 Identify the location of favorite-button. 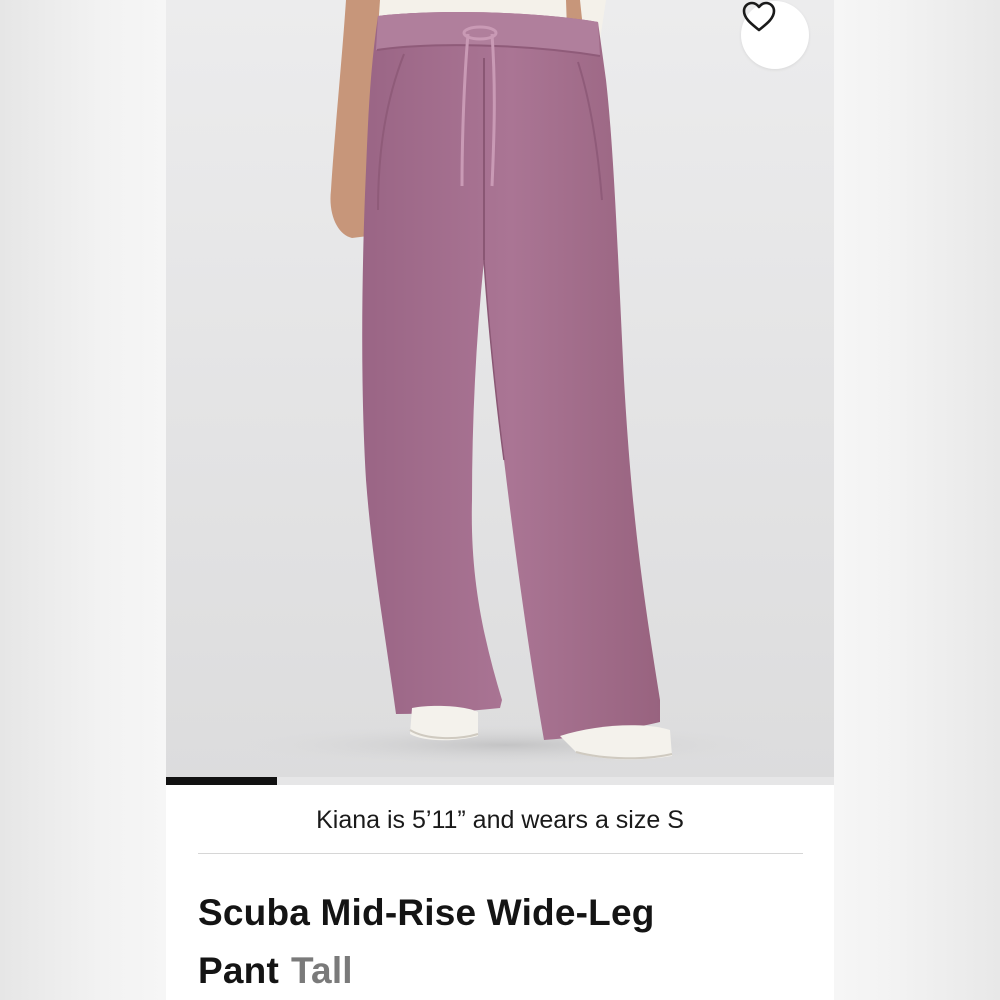
(775, 35).